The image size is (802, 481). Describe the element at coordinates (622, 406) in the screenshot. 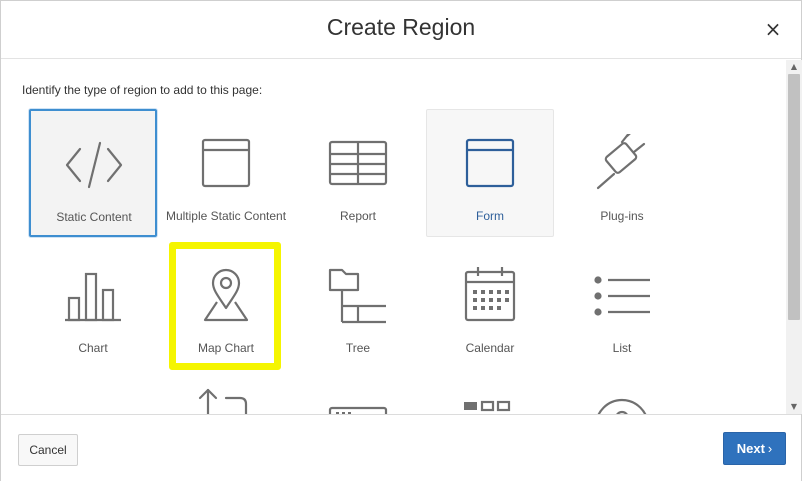

I see `search-region-icon` at that location.